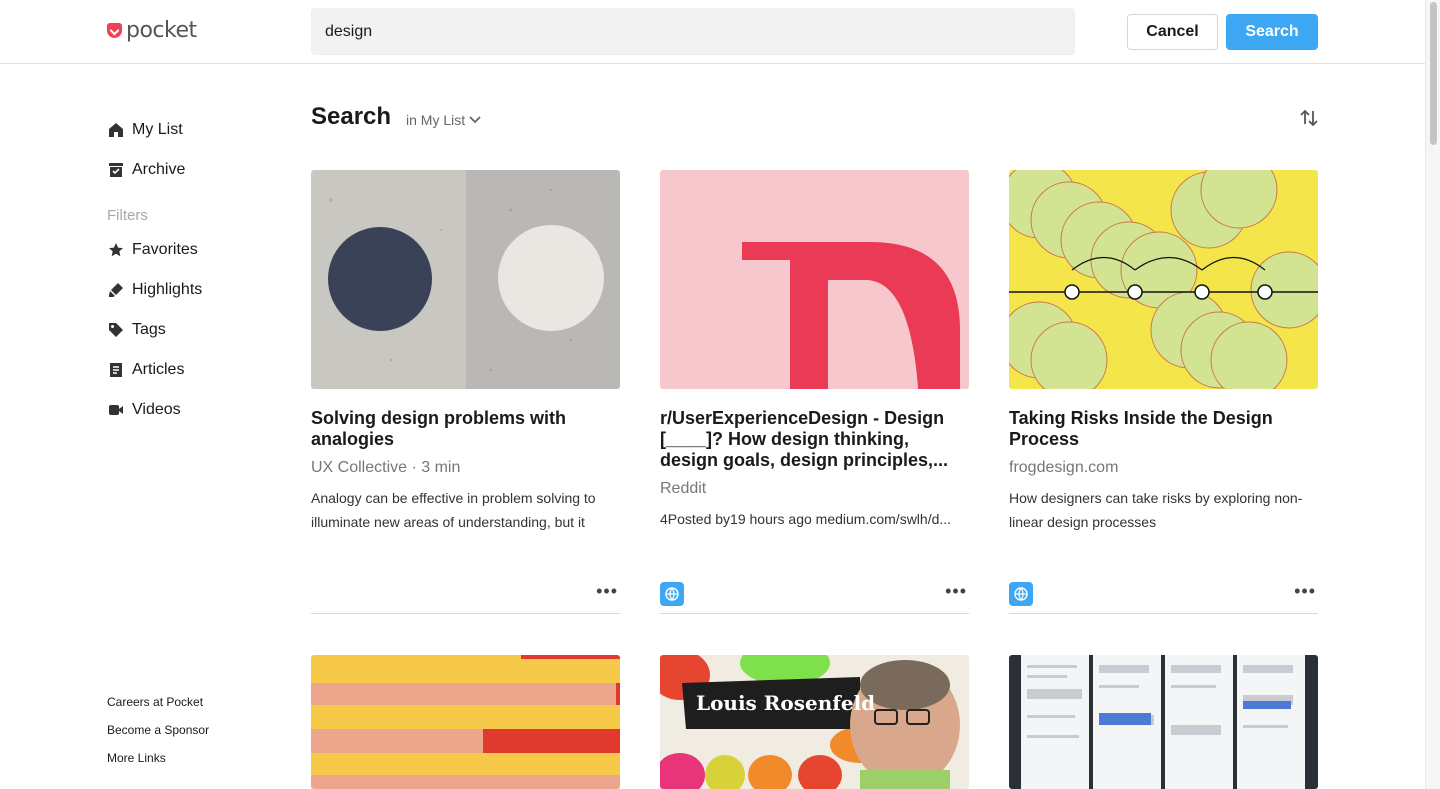  I want to click on sidebar-item-favorites: Favorites, so click(197, 250).